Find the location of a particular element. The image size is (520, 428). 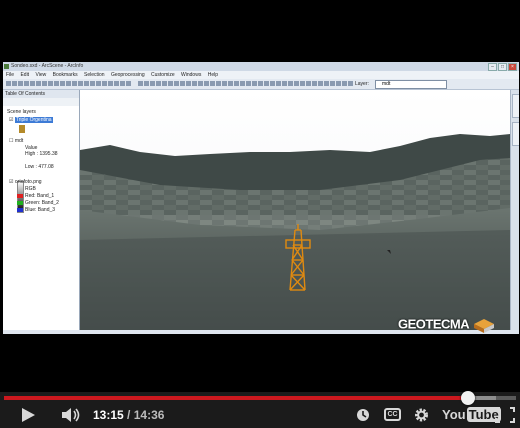

play-icon is located at coordinates (28, 415).